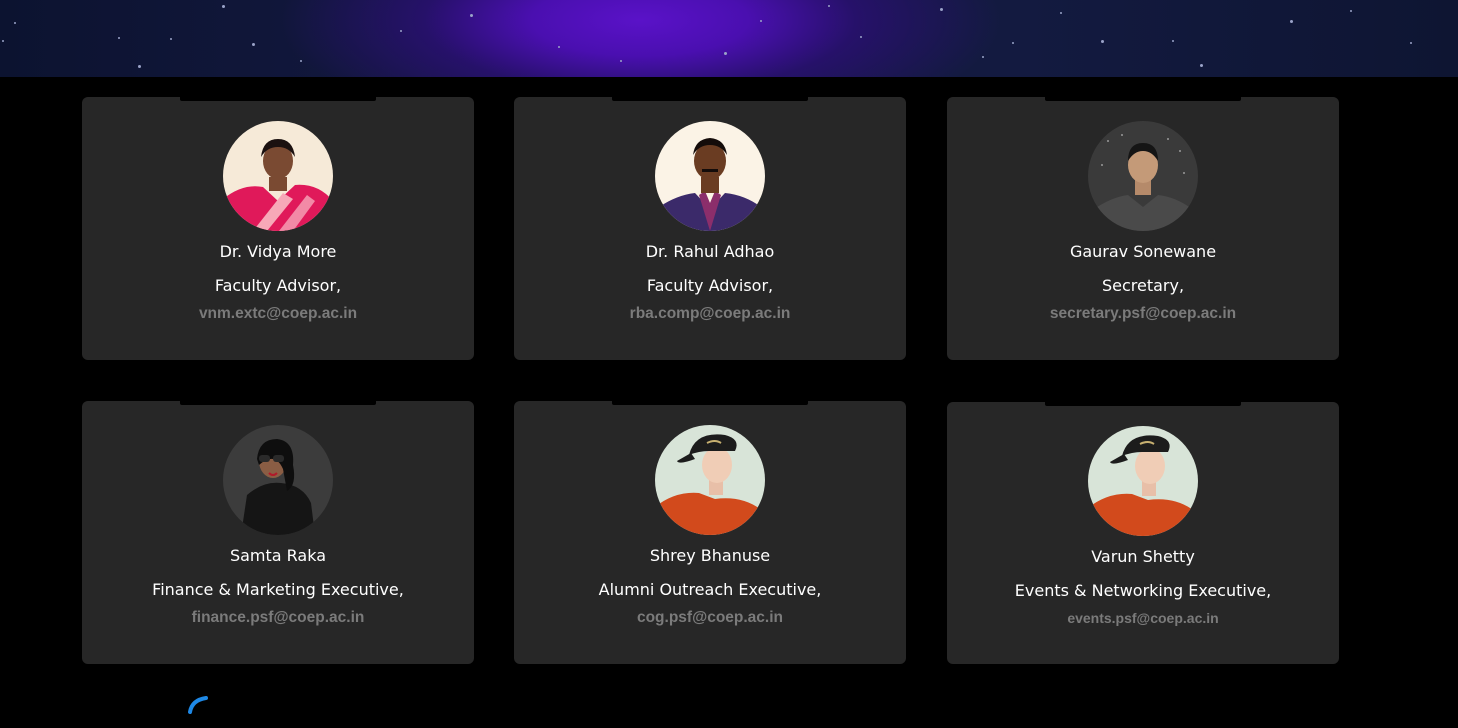 This screenshot has width=1458, height=728. I want to click on member-name: Dr. Rahul Adhao, so click(710, 251).